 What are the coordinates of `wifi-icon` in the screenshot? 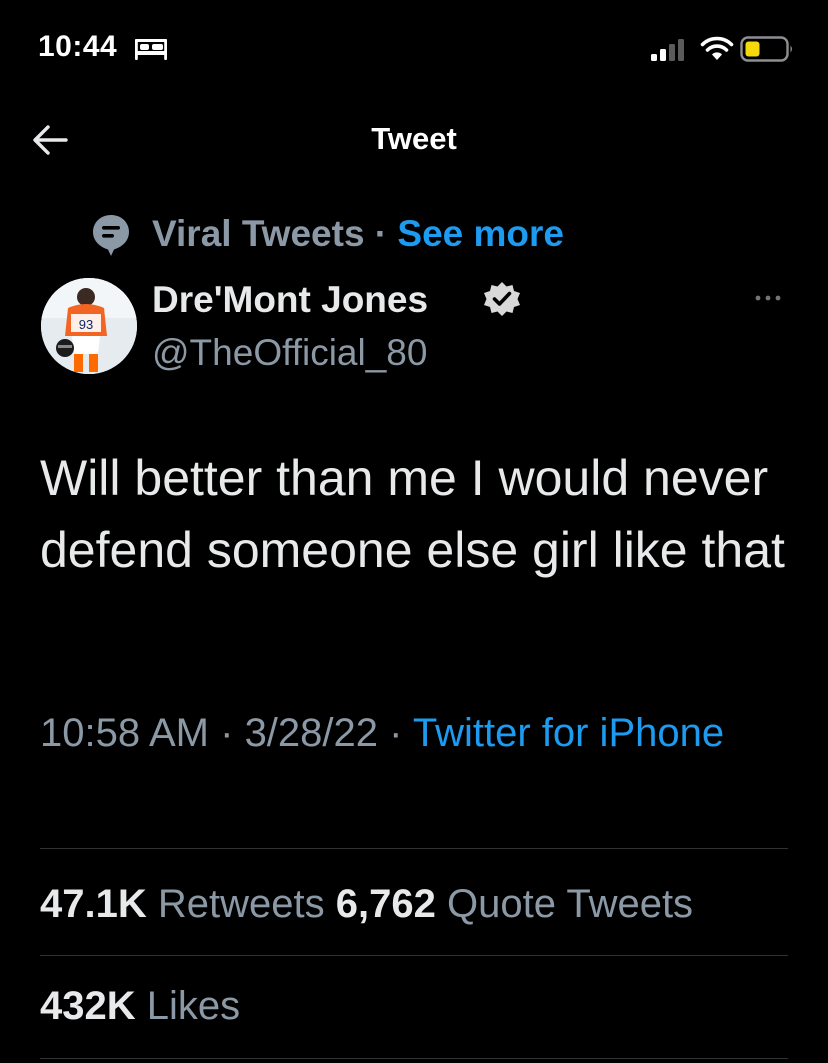 It's located at (717, 48).